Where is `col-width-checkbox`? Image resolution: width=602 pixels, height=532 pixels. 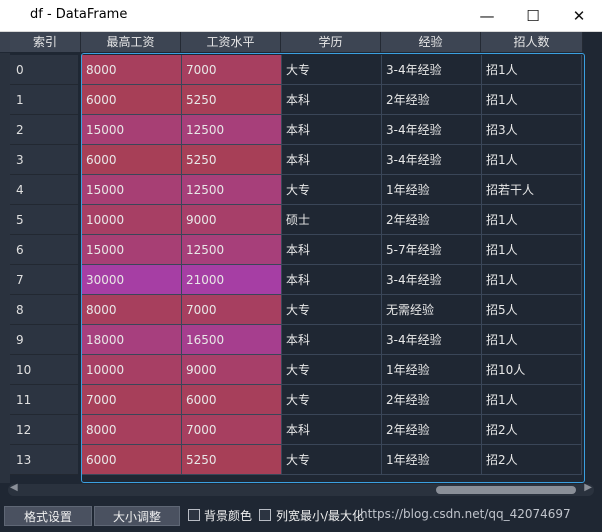 col-width-checkbox is located at coordinates (265, 515).